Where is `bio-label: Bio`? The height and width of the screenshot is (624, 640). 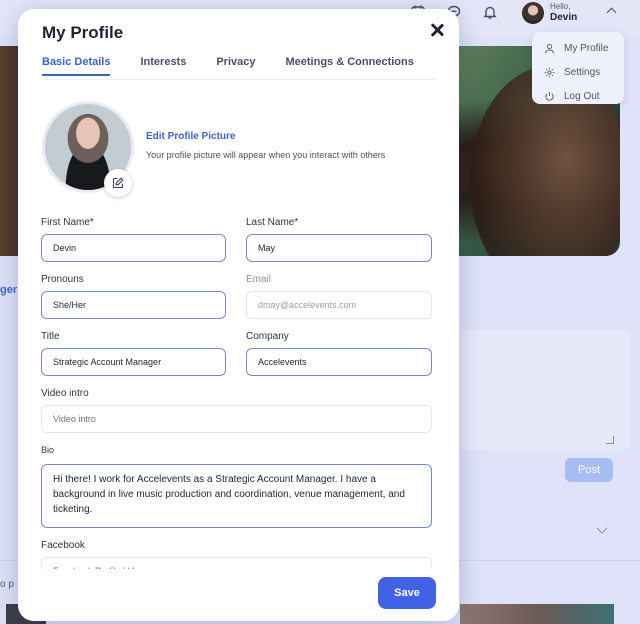 bio-label: Bio is located at coordinates (48, 450).